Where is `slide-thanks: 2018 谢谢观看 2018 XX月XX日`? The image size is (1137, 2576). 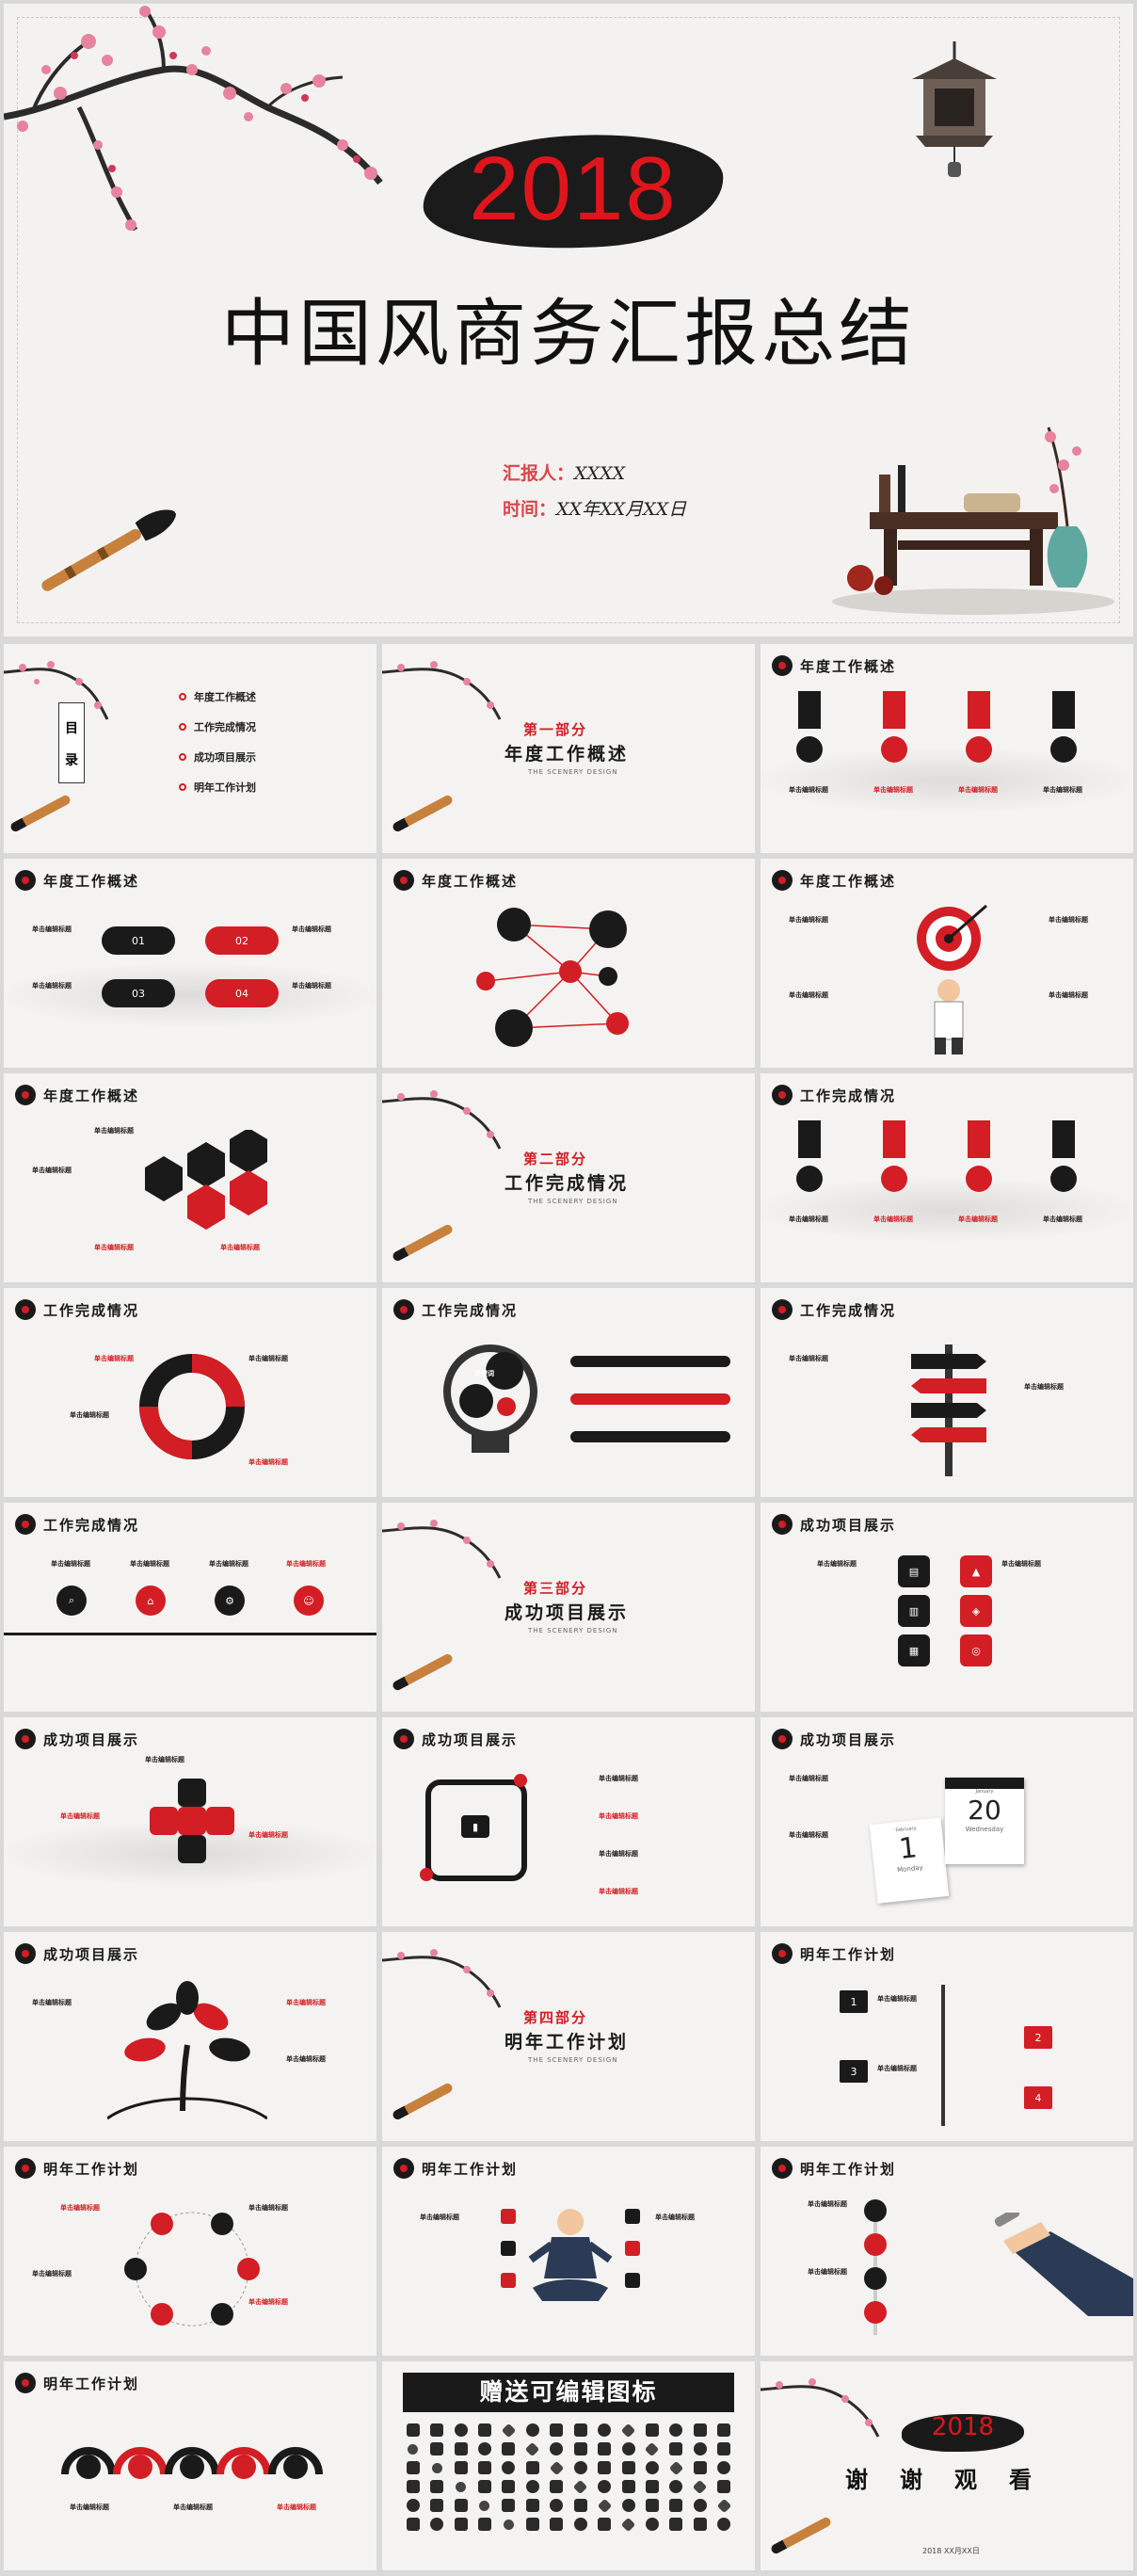
slide-thanks: 2018 谢谢观看 2018 XX月XX日 is located at coordinates (947, 2465).